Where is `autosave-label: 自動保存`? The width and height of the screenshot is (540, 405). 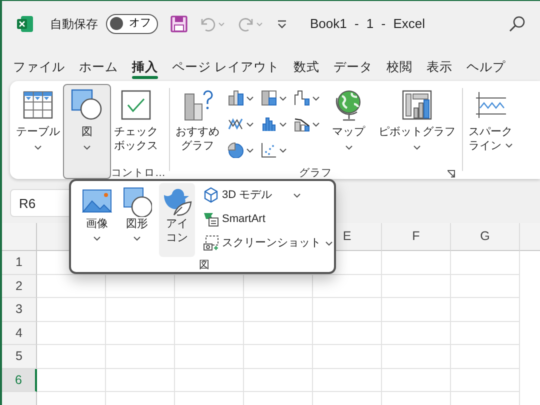 autosave-label: 自動保存 is located at coordinates (74, 24).